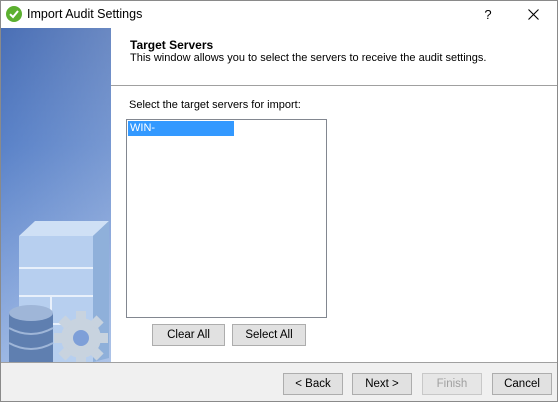 This screenshot has width=558, height=402. I want to click on close-button, so click(534, 14).